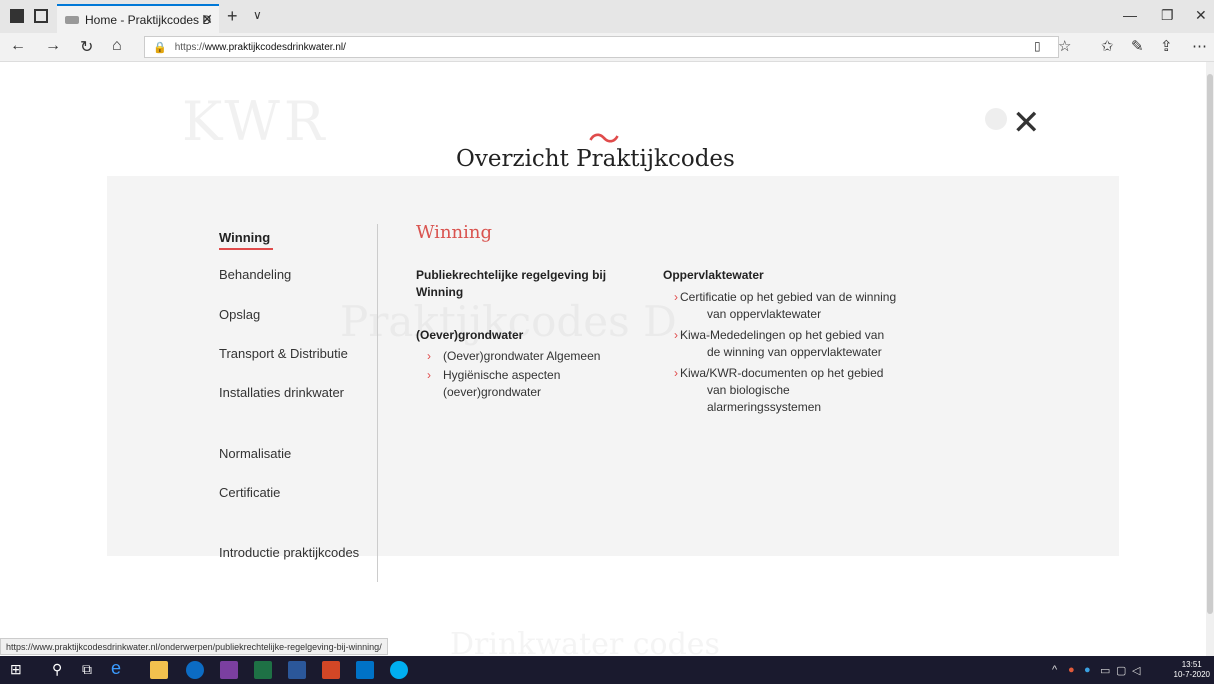 This screenshot has width=1214, height=684. I want to click on tray-cloud-icon: ●, so click(1087, 670).